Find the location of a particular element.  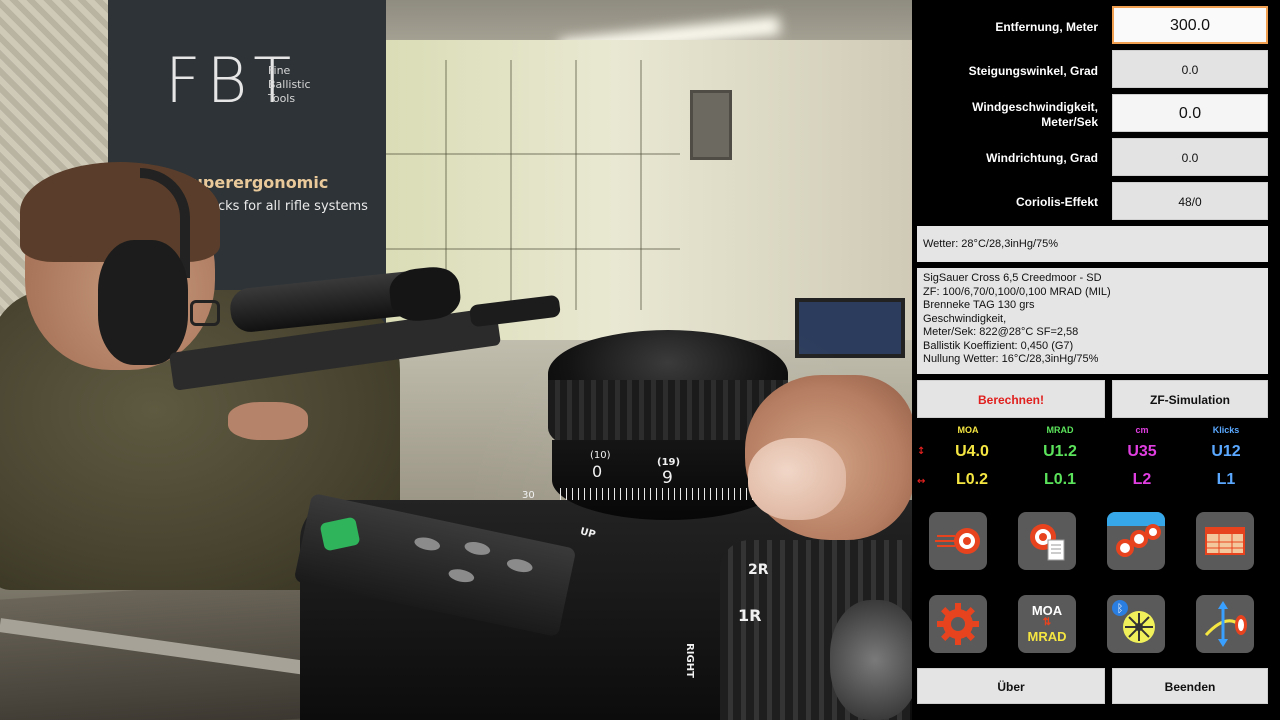

distance-input: 300.0 is located at coordinates (1190, 25).